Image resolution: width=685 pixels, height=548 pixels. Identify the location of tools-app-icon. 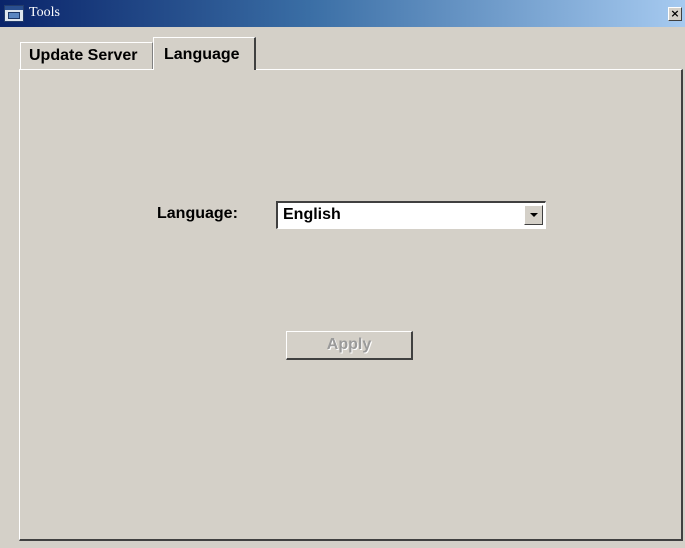
(14, 13).